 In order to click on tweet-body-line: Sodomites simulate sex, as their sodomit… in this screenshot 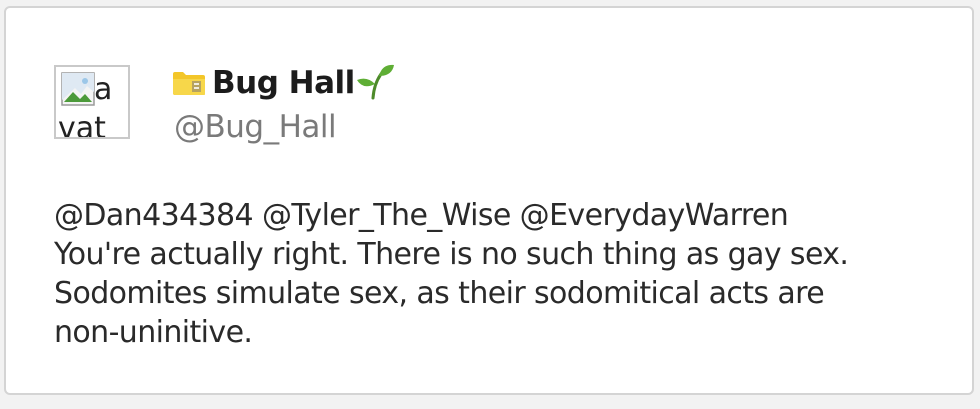, I will do `click(439, 293)`.